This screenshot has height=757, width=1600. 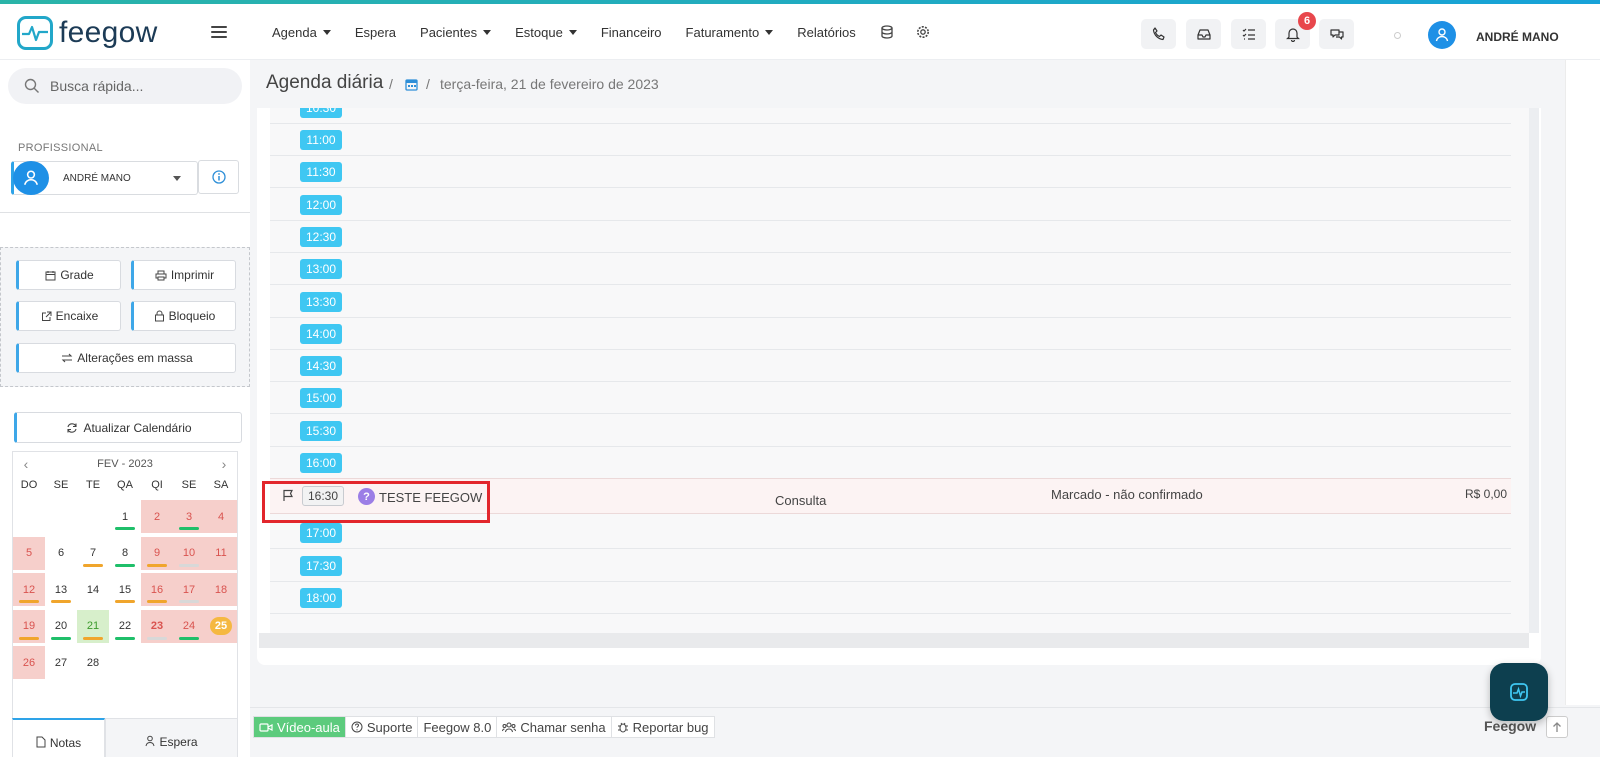 I want to click on database-icon, so click(x=887, y=32).